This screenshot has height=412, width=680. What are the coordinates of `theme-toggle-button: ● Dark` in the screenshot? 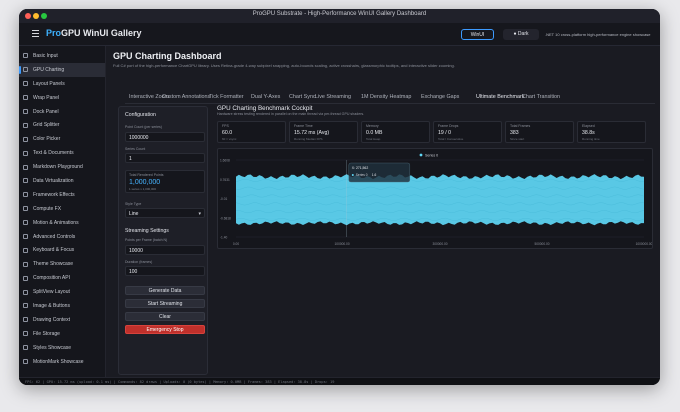 It's located at (521, 34).